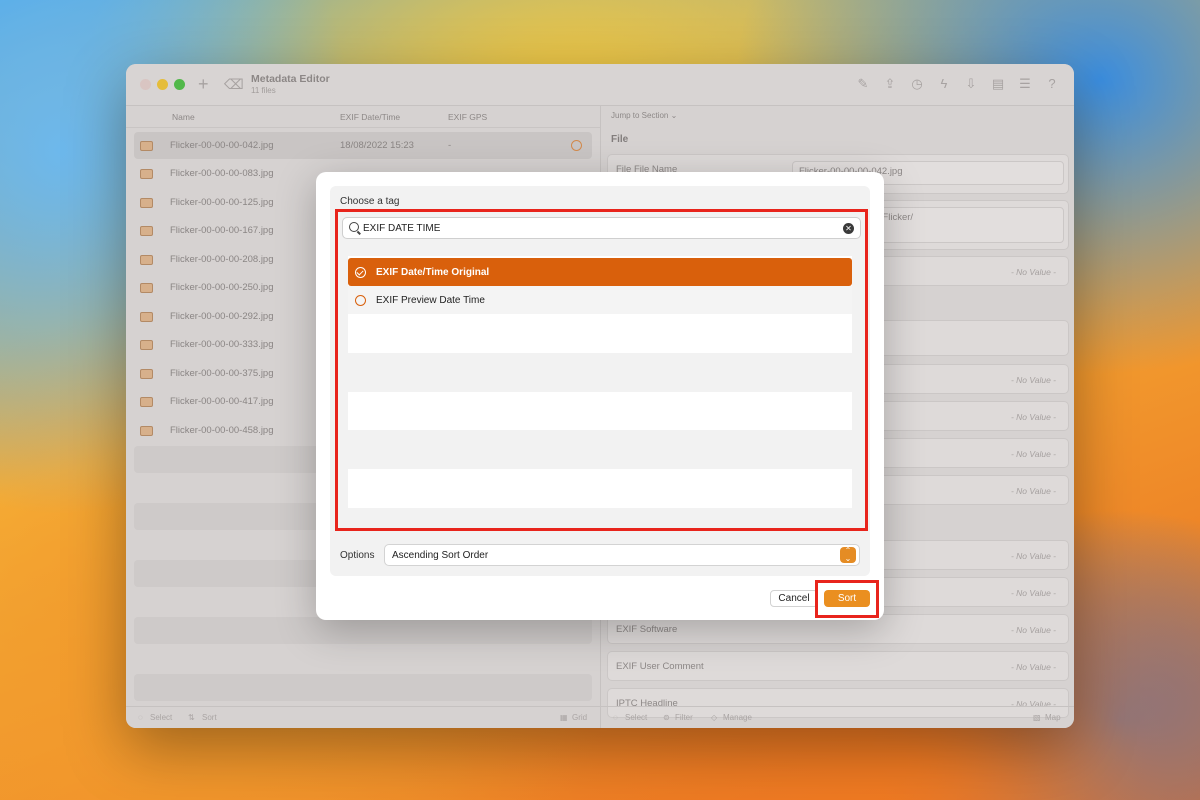  Describe the element at coordinates (377, 145) in the screenshot. I see `file-date: 18/08/2022 15:23` at that location.